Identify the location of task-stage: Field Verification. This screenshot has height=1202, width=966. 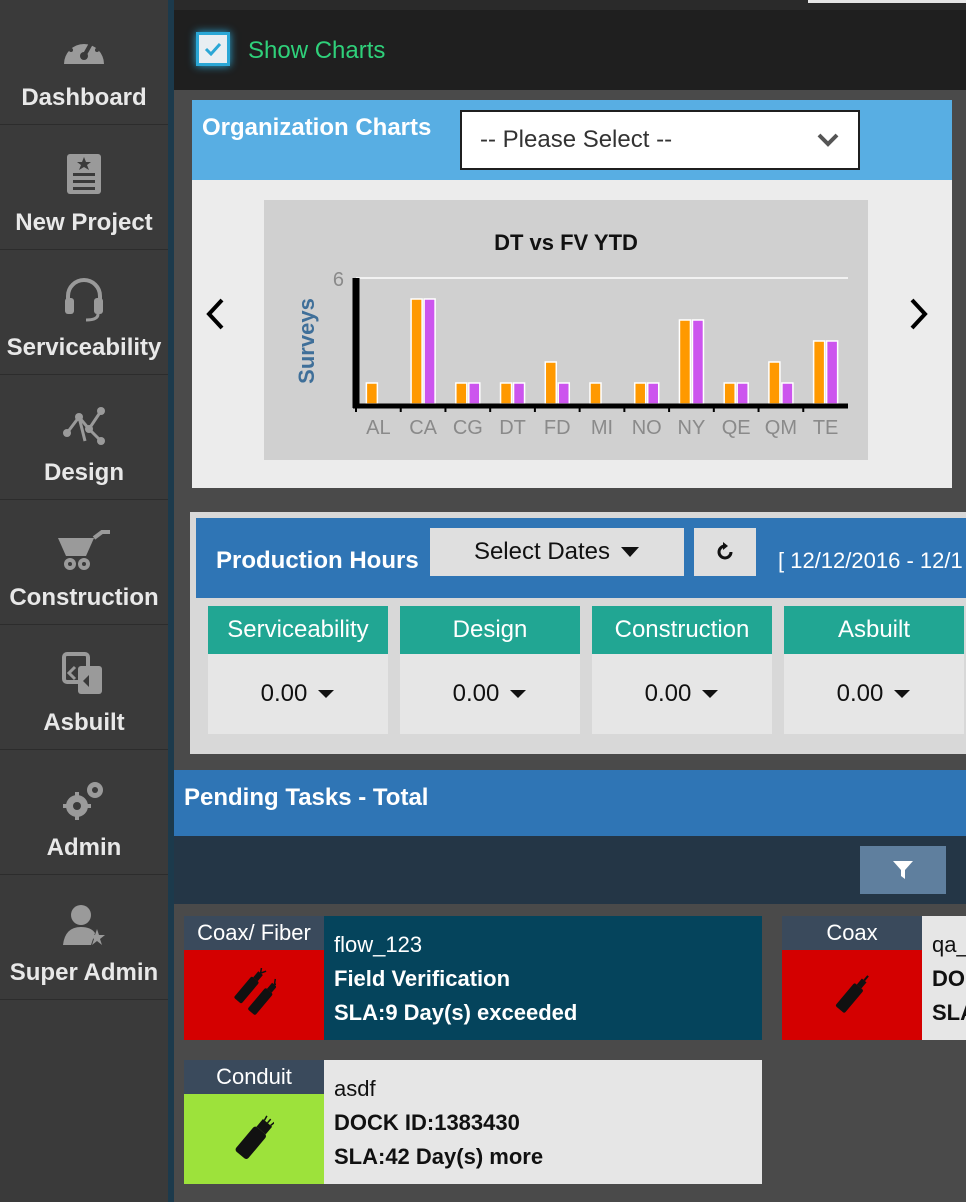
(422, 978).